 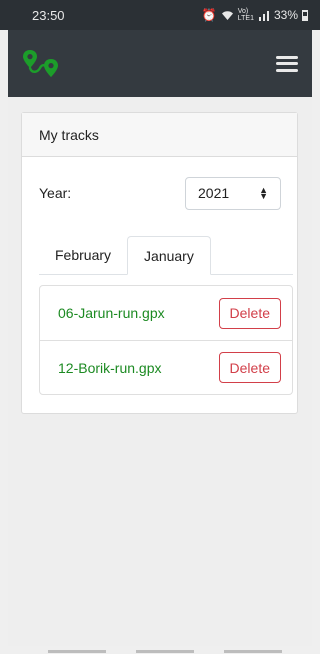 I want to click on status-bar: 23:50 ⏰ Vo) LTE1 33%, so click(x=160, y=15).